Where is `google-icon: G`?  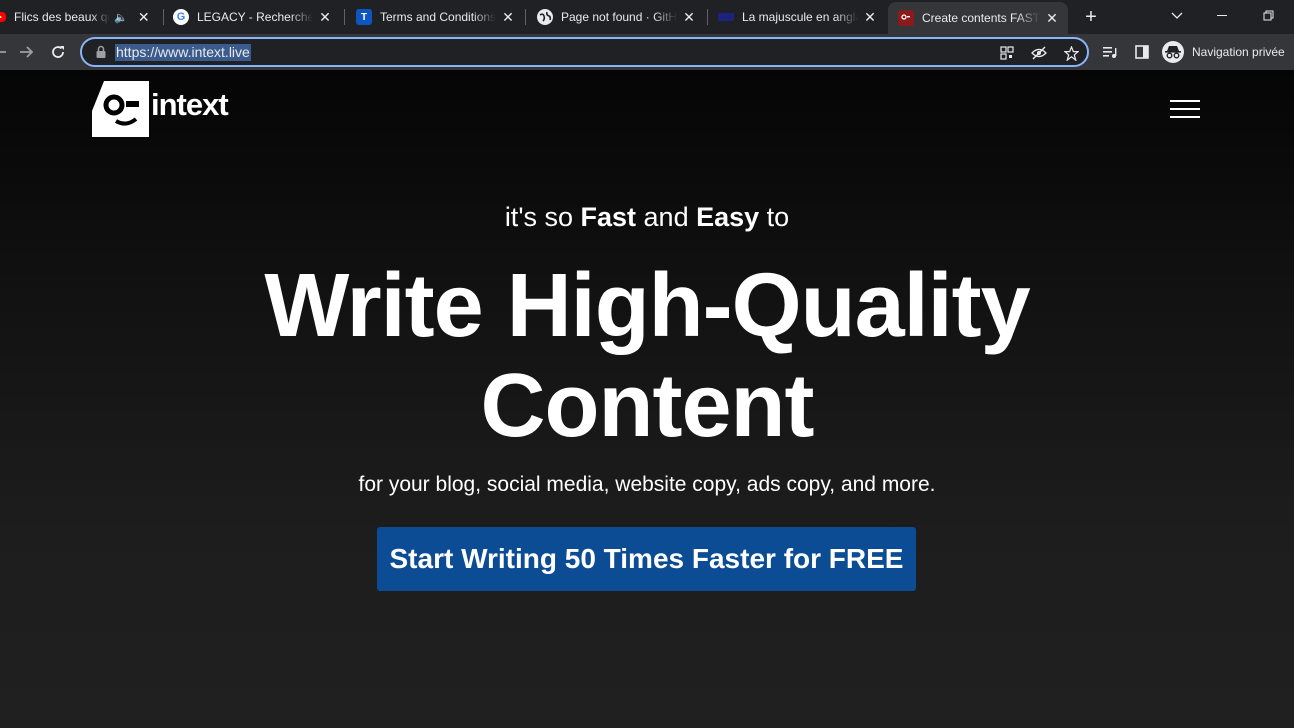
google-icon: G is located at coordinates (181, 17).